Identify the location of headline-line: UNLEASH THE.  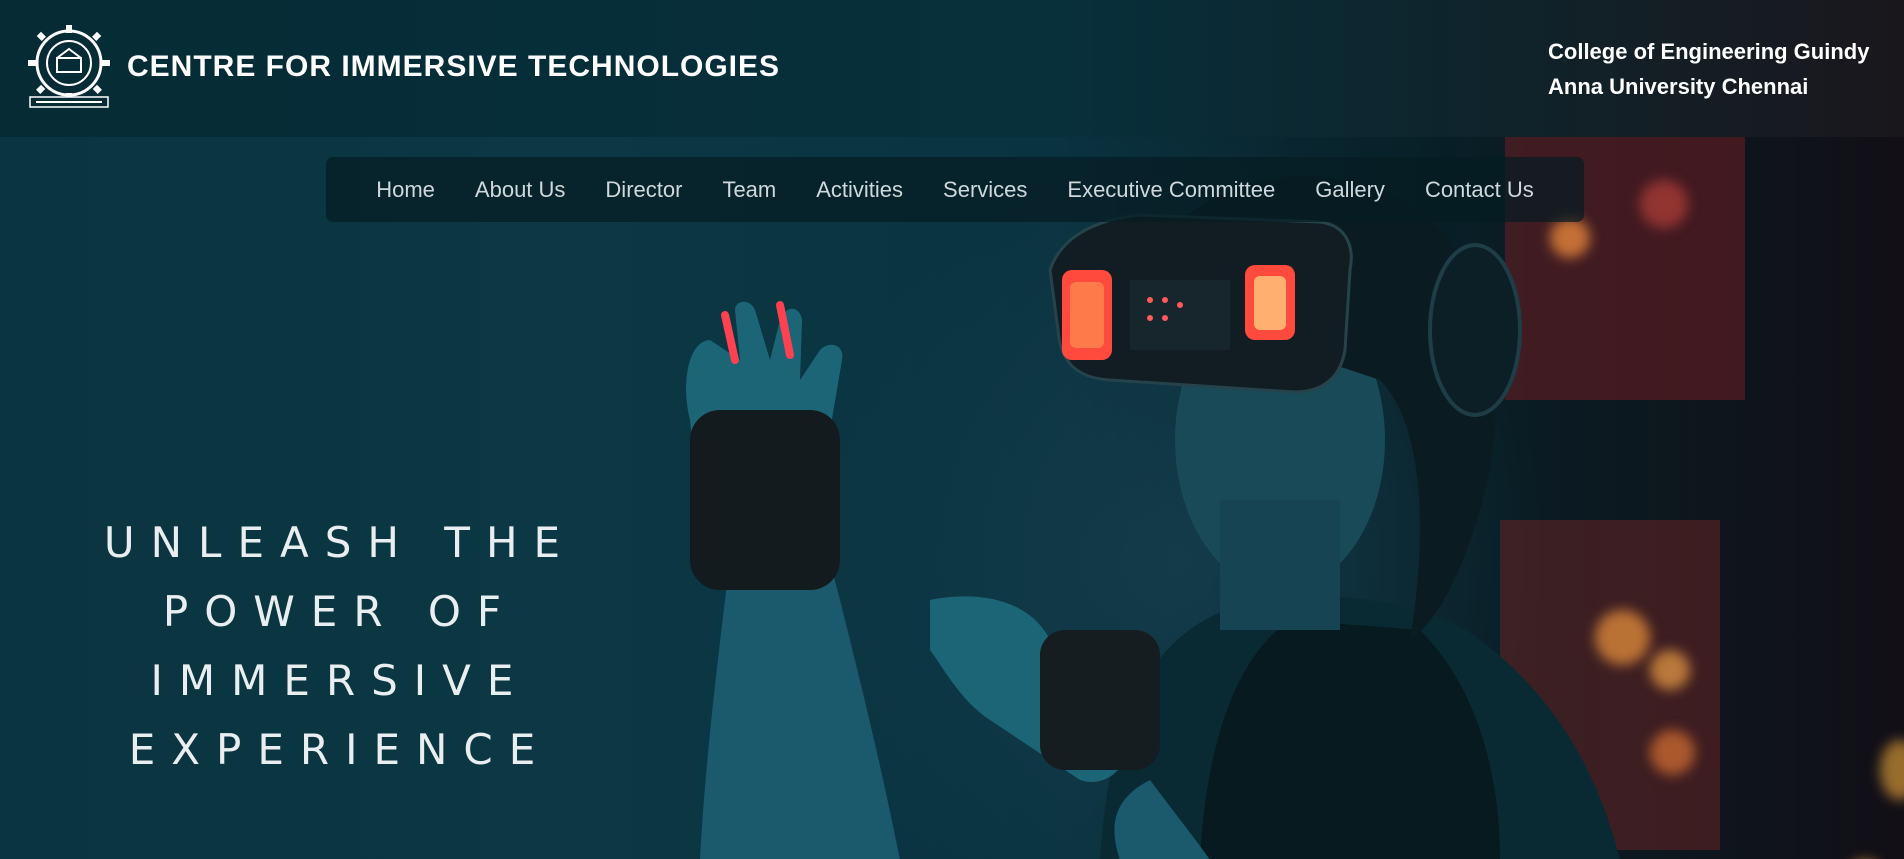
(340, 542).